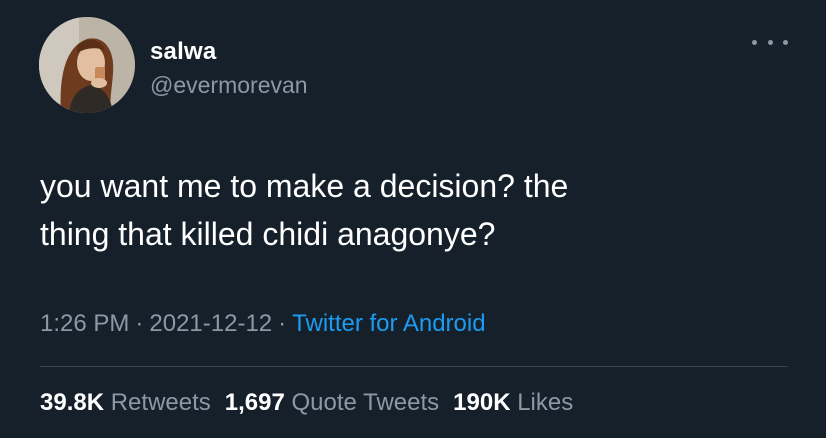 The width and height of the screenshot is (826, 438). What do you see at coordinates (183, 52) in the screenshot?
I see `display-name: salwa` at bounding box center [183, 52].